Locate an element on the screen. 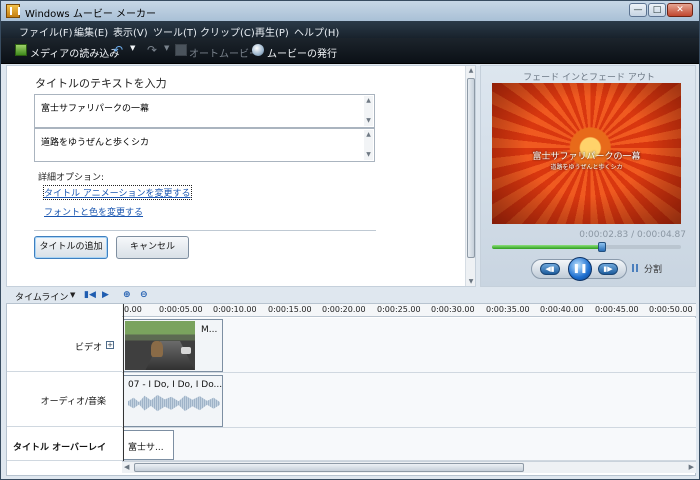  scroll-left-icon: ◀ is located at coordinates (126, 467).